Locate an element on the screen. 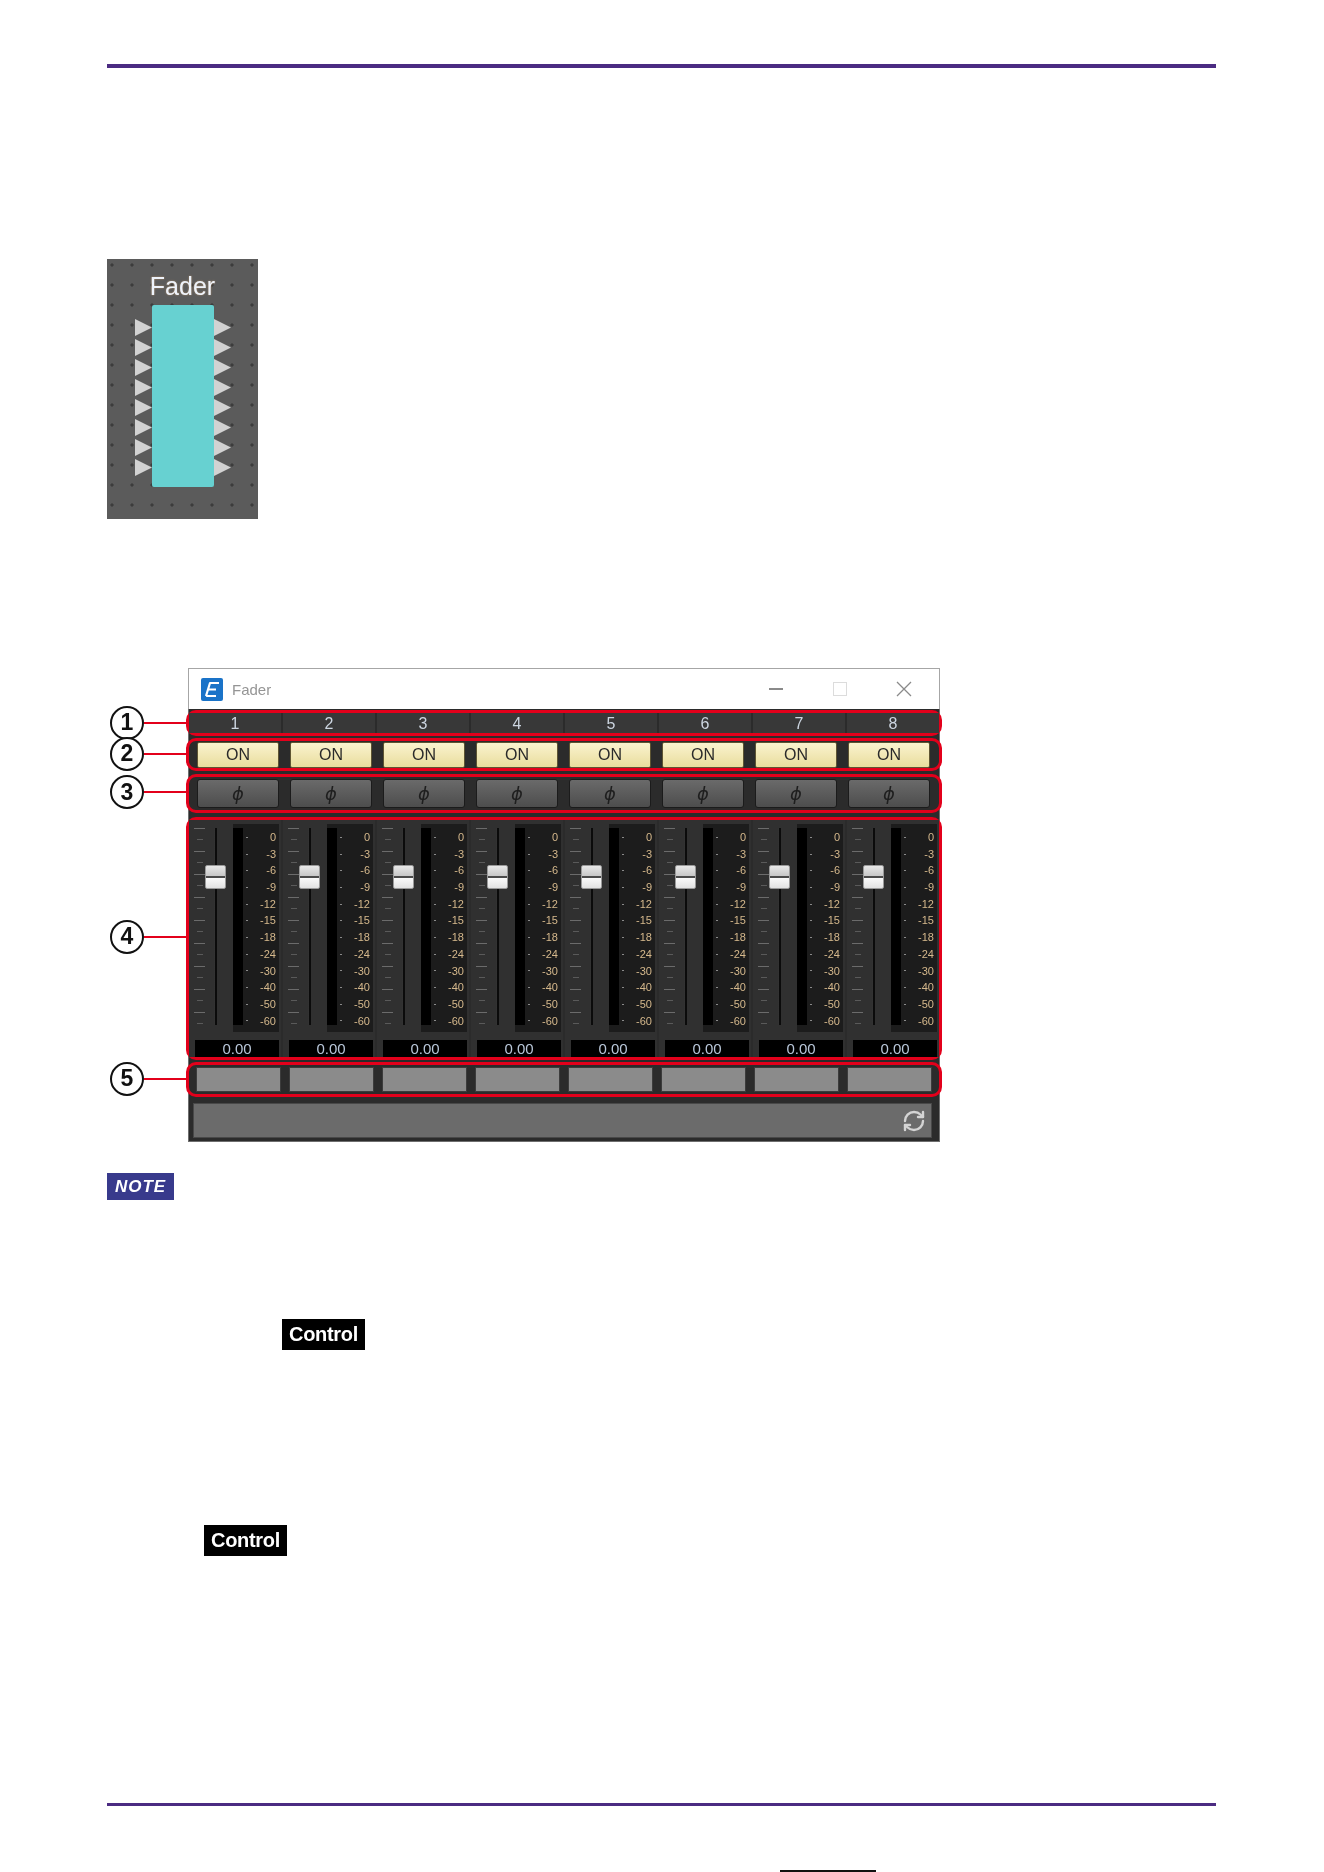  callout-number: 3 is located at coordinates (127, 792).